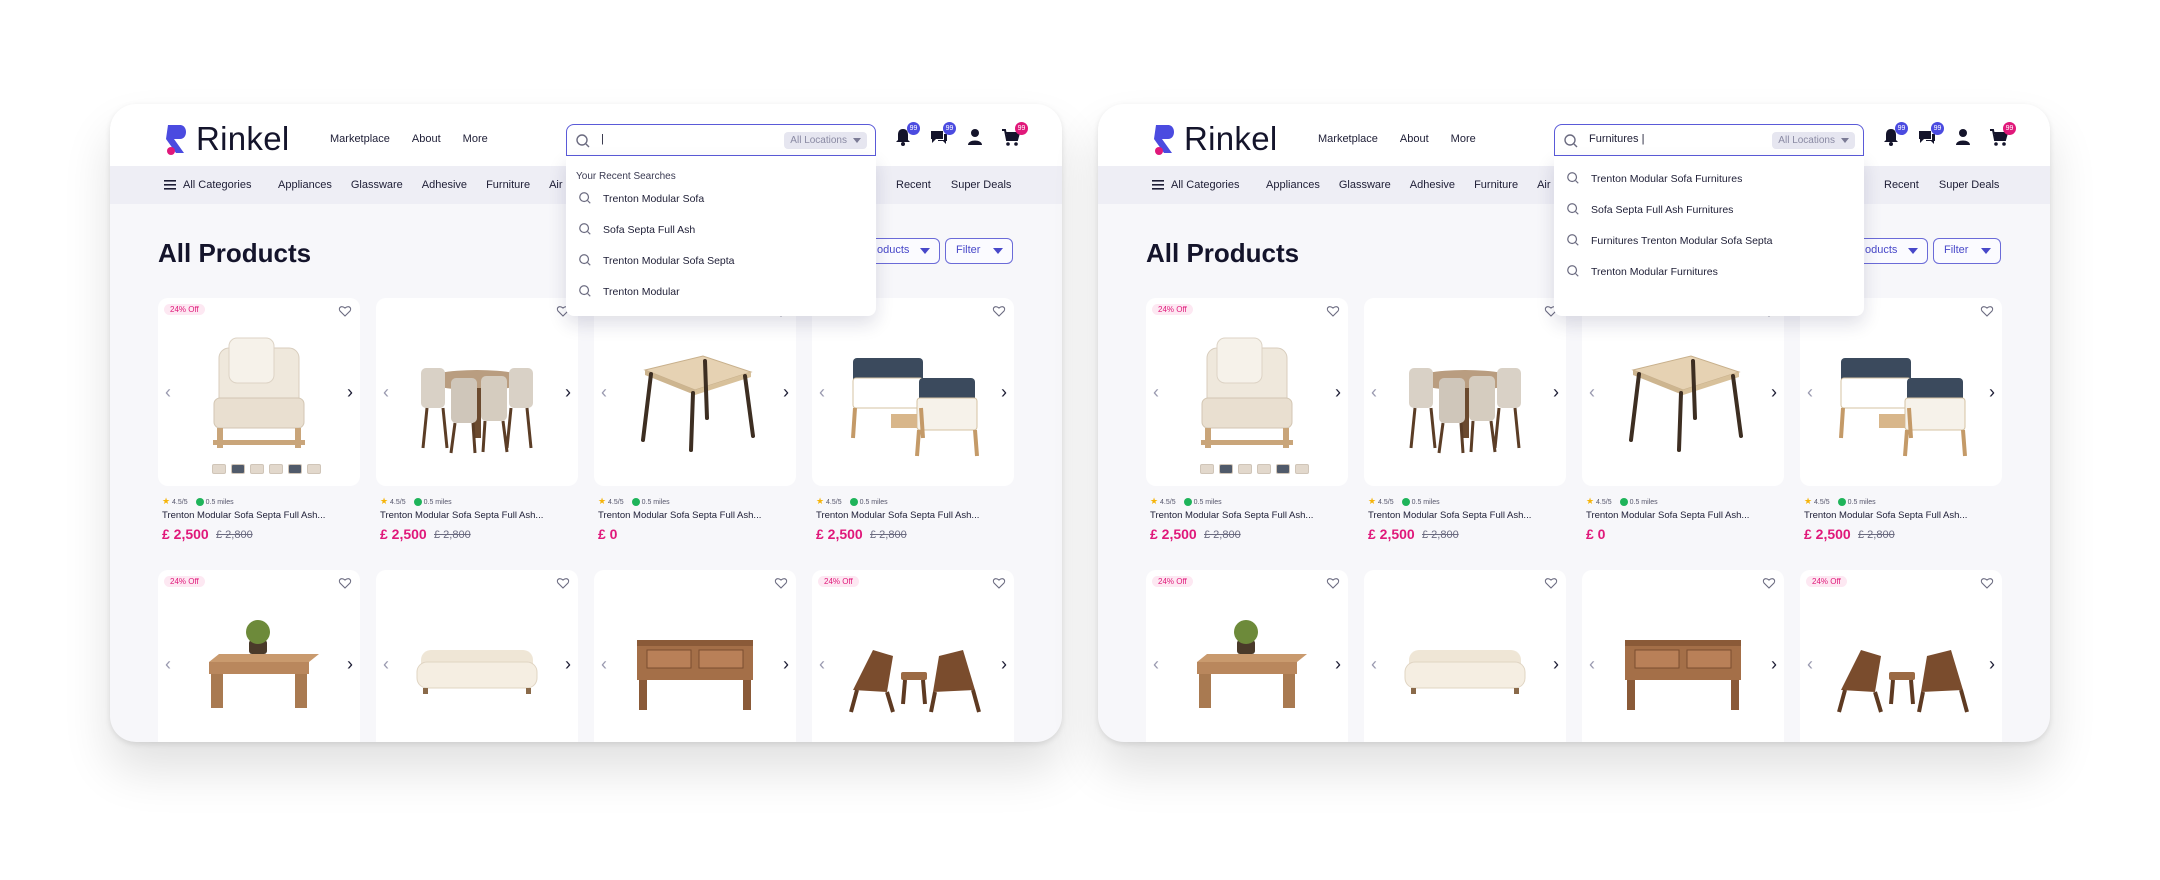 This screenshot has width=2160, height=880. I want to click on search-suggestion: Trenton Modular Sofa Septa, so click(656, 261).